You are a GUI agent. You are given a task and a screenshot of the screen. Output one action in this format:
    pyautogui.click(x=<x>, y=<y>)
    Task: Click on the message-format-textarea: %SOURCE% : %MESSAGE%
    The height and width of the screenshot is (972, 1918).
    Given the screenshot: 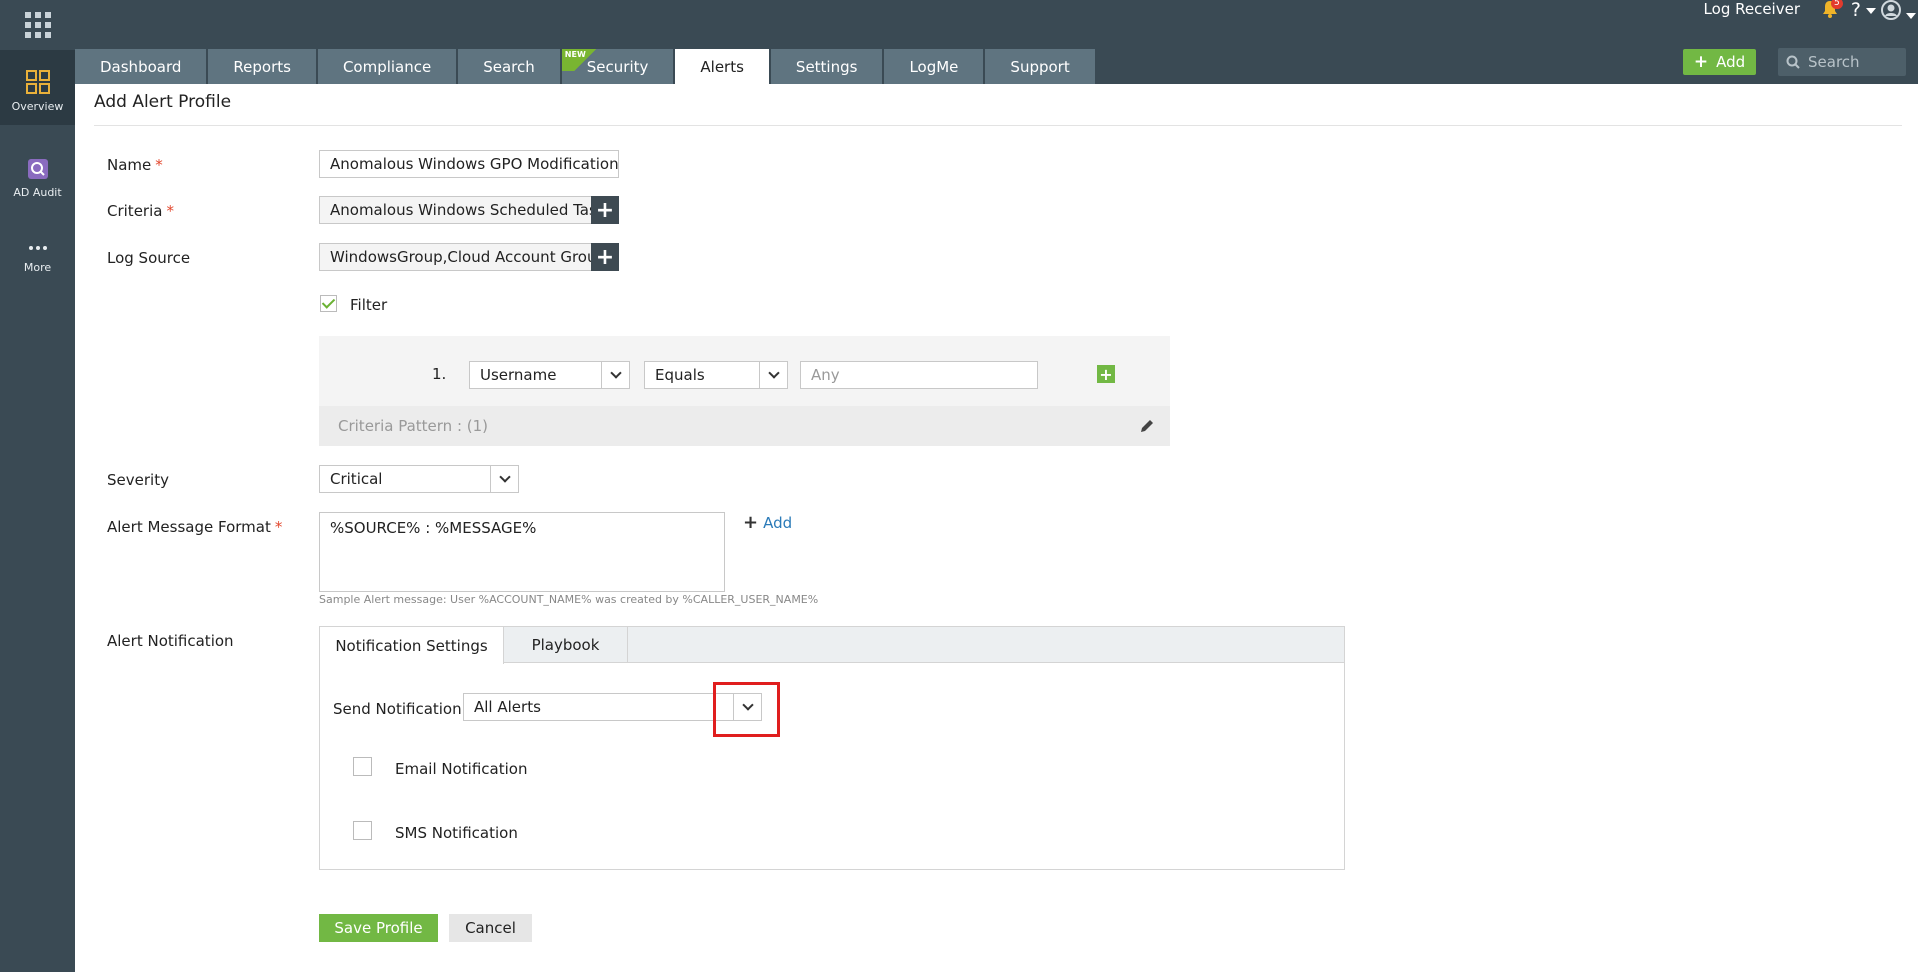 What is the action you would take?
    pyautogui.click(x=522, y=552)
    